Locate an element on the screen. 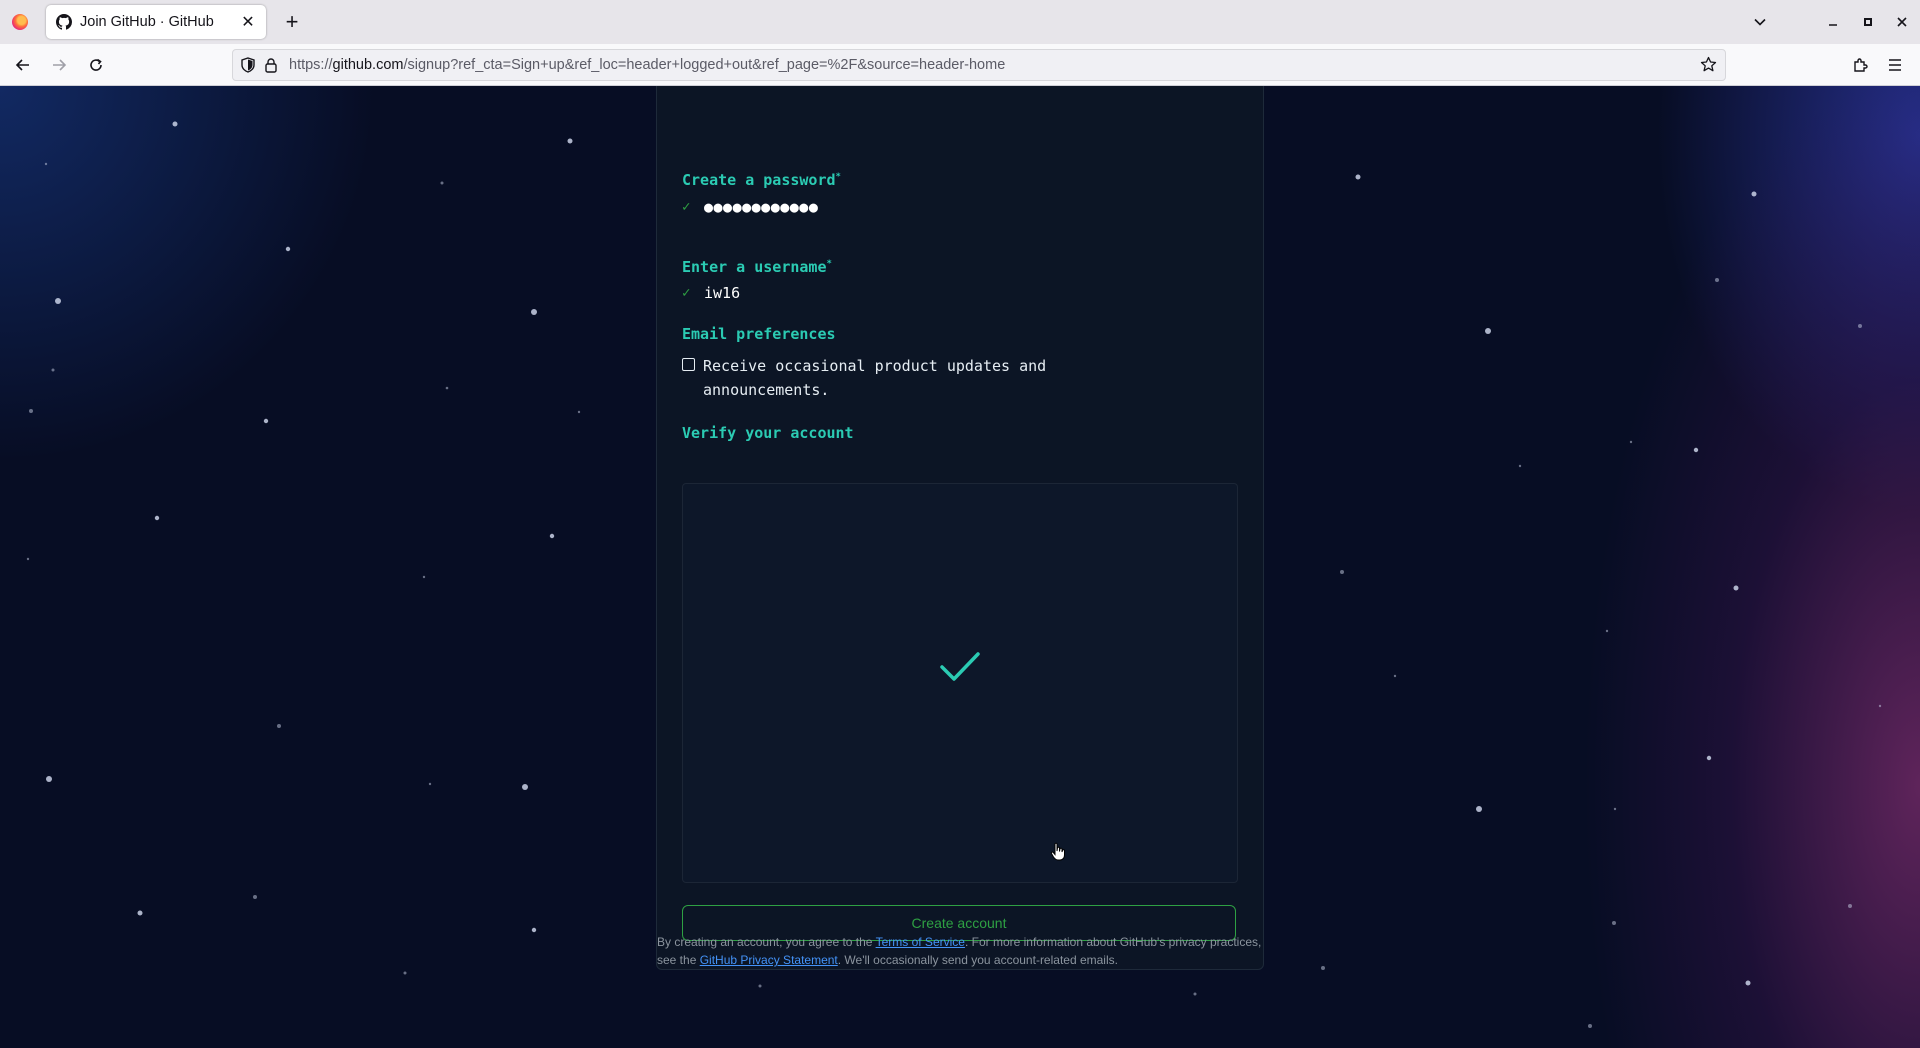 Image resolution: width=1920 pixels, height=1048 pixels. browser-tab-active: Join GitHub · GitHub ✕ is located at coordinates (156, 22).